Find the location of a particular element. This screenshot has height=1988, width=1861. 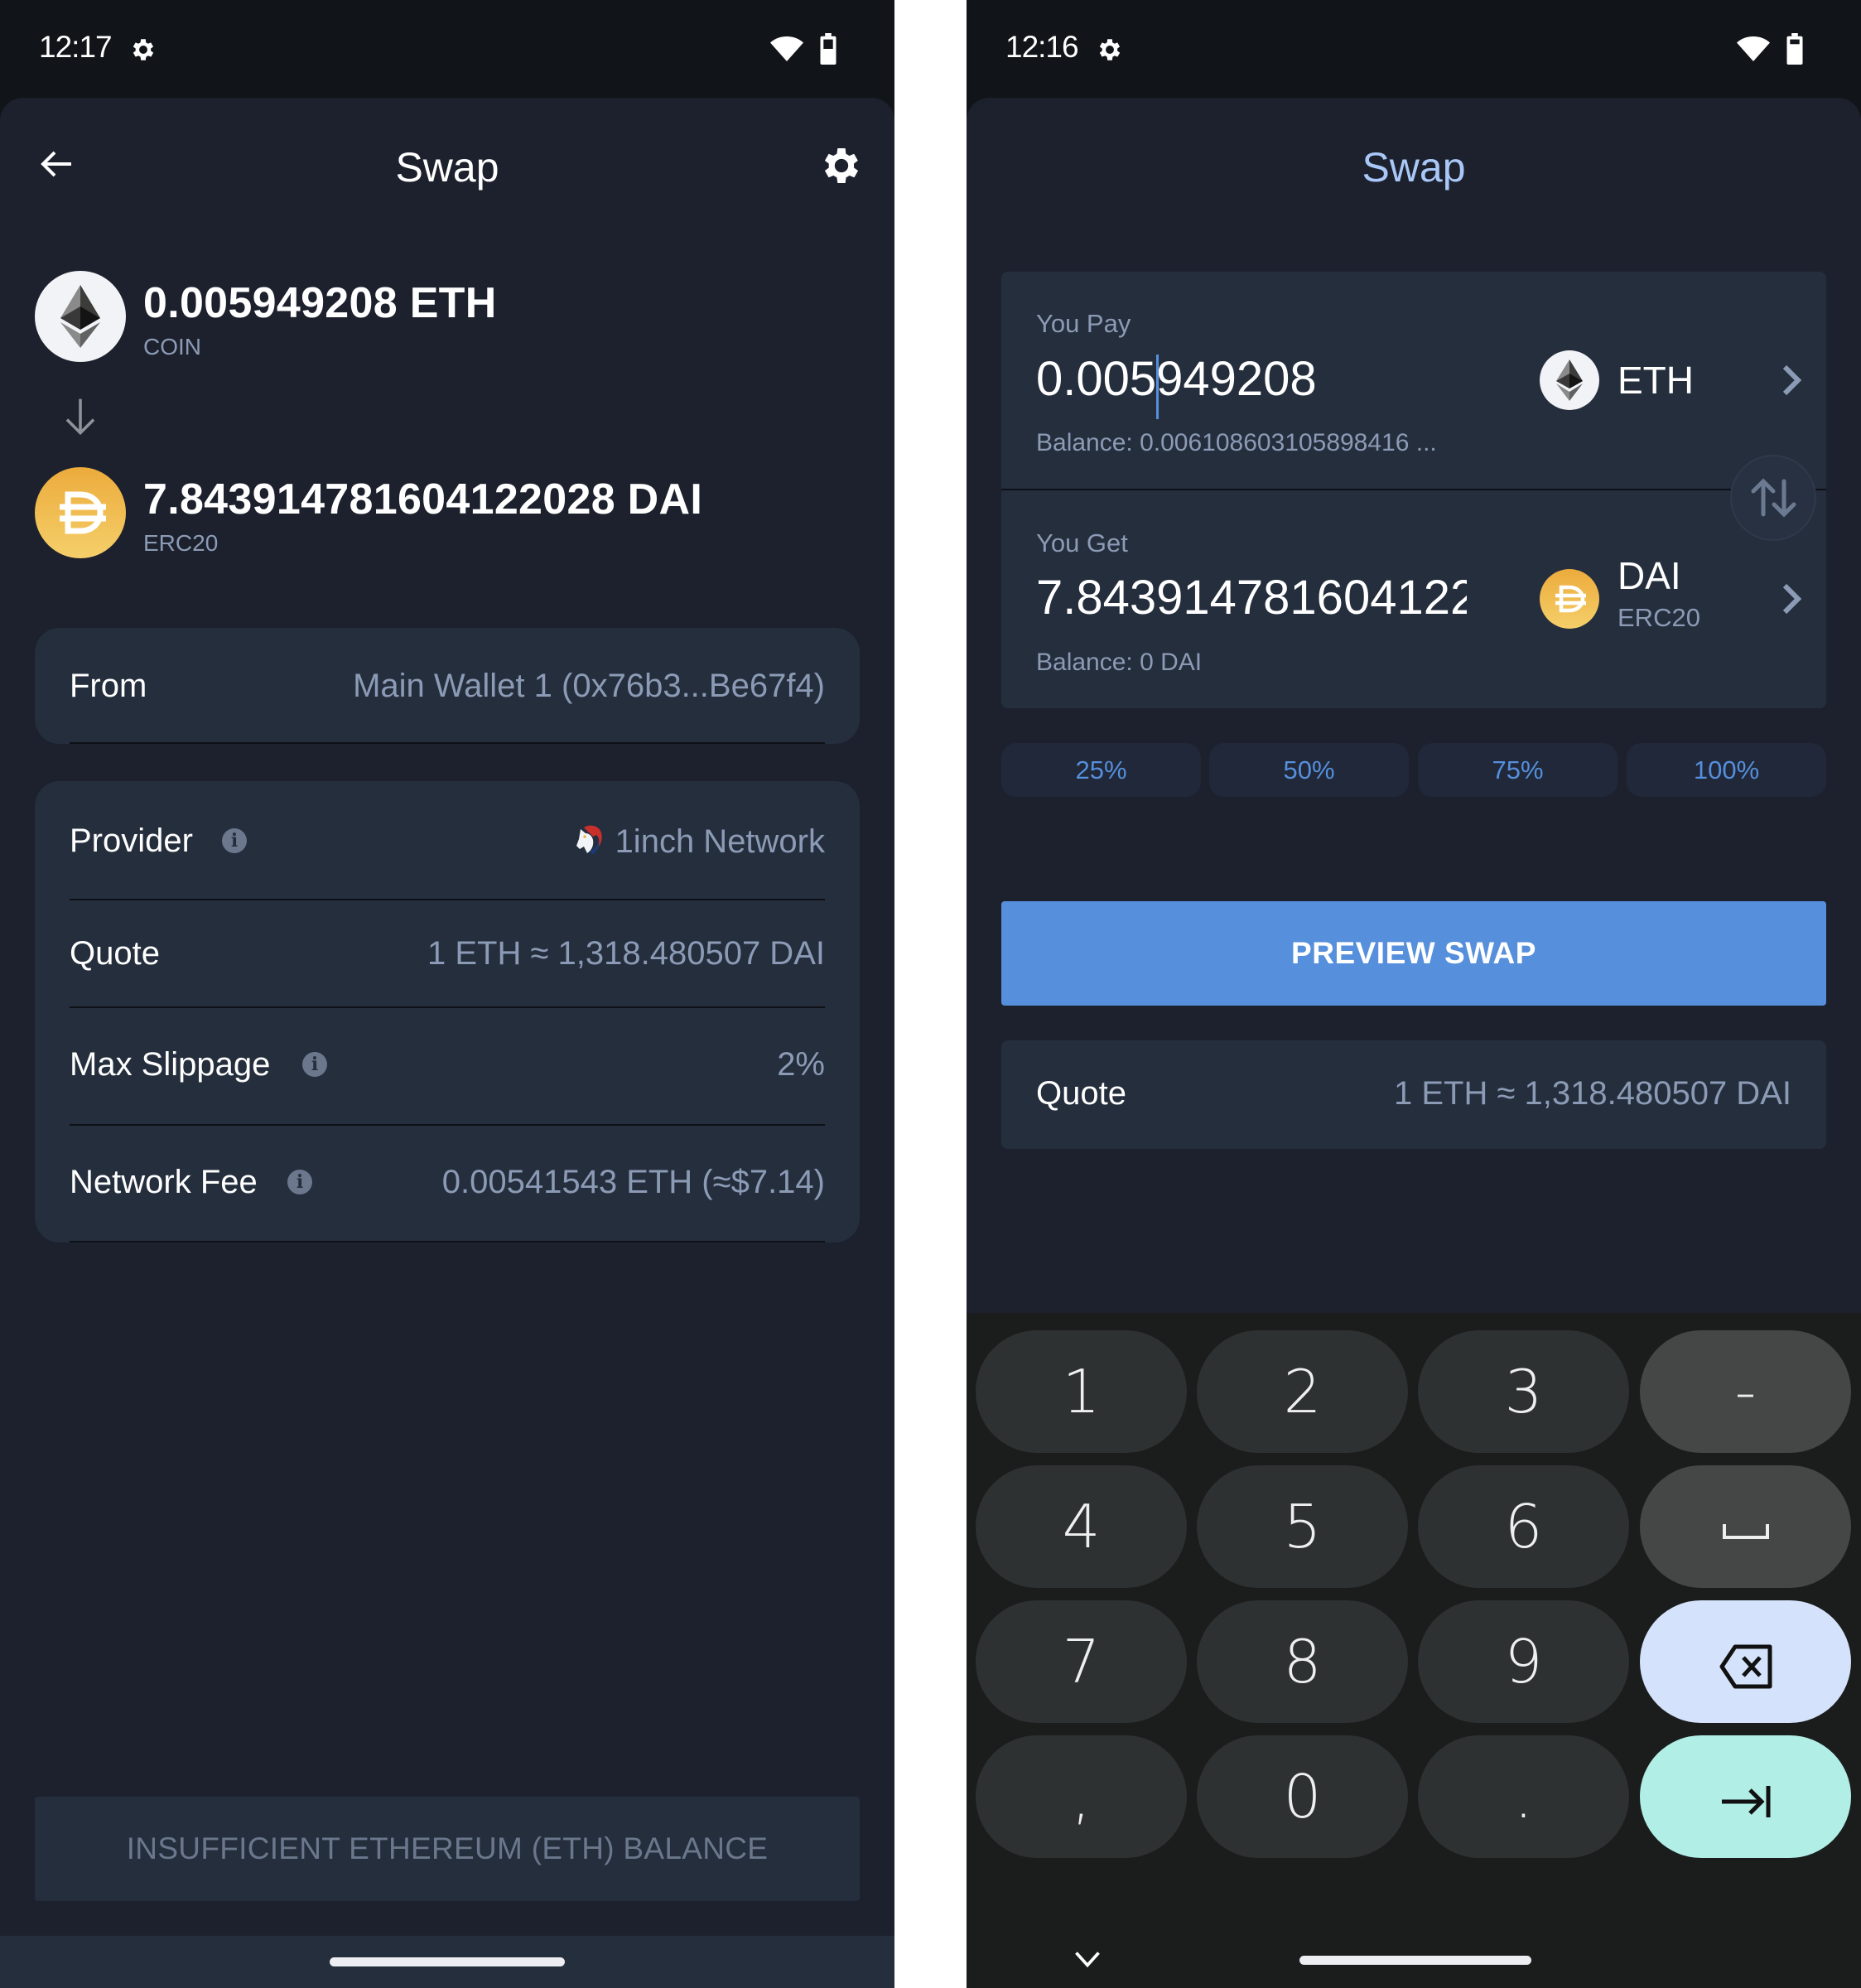

from-wallet-card: From Main Wallet 1 (0x76b3...Be67f4) is located at coordinates (448, 686).